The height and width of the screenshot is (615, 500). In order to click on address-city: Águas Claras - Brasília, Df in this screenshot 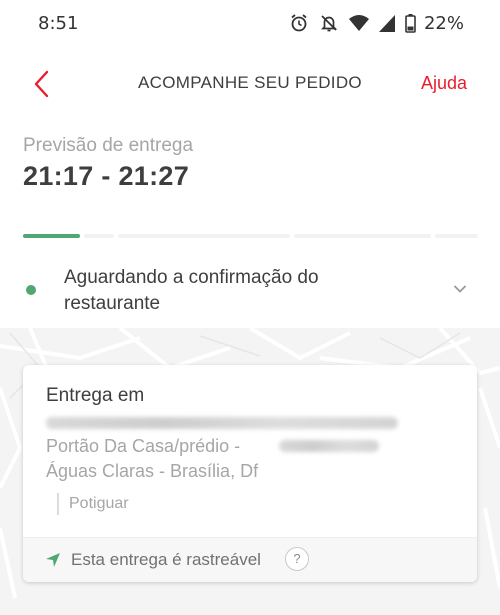, I will do `click(152, 471)`.